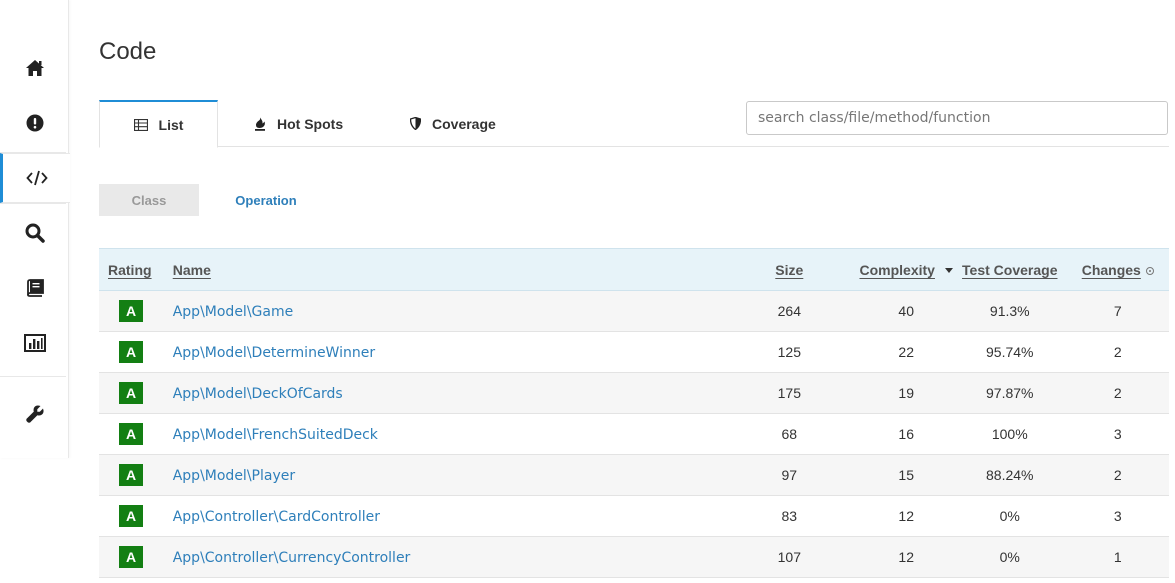 This screenshot has width=1175, height=583. What do you see at coordinates (233, 312) in the screenshot?
I see `class-name-link: App\Model\Game` at bounding box center [233, 312].